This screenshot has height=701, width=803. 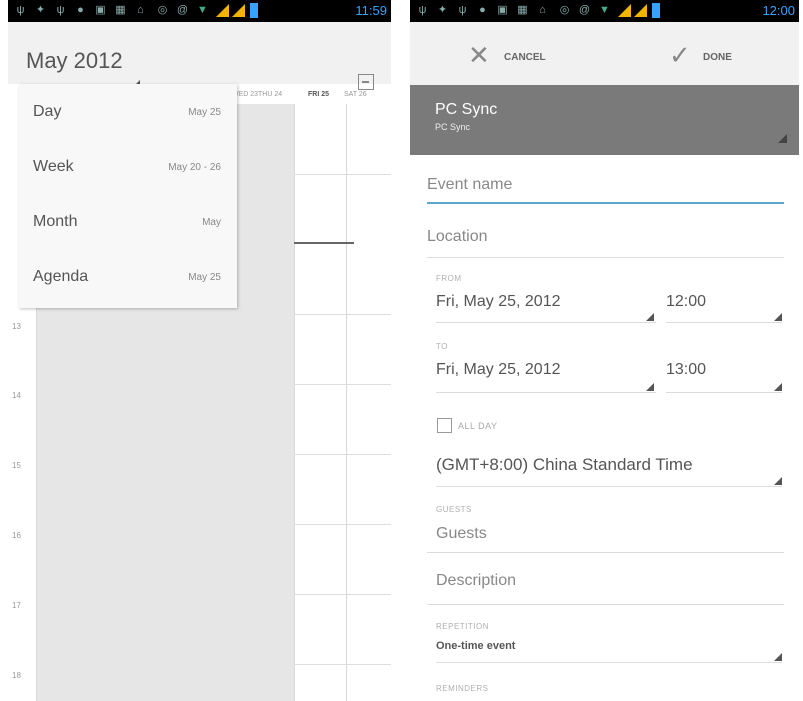 What do you see at coordinates (686, 370) in the screenshot?
I see `to-time-spinner: 13:00` at bounding box center [686, 370].